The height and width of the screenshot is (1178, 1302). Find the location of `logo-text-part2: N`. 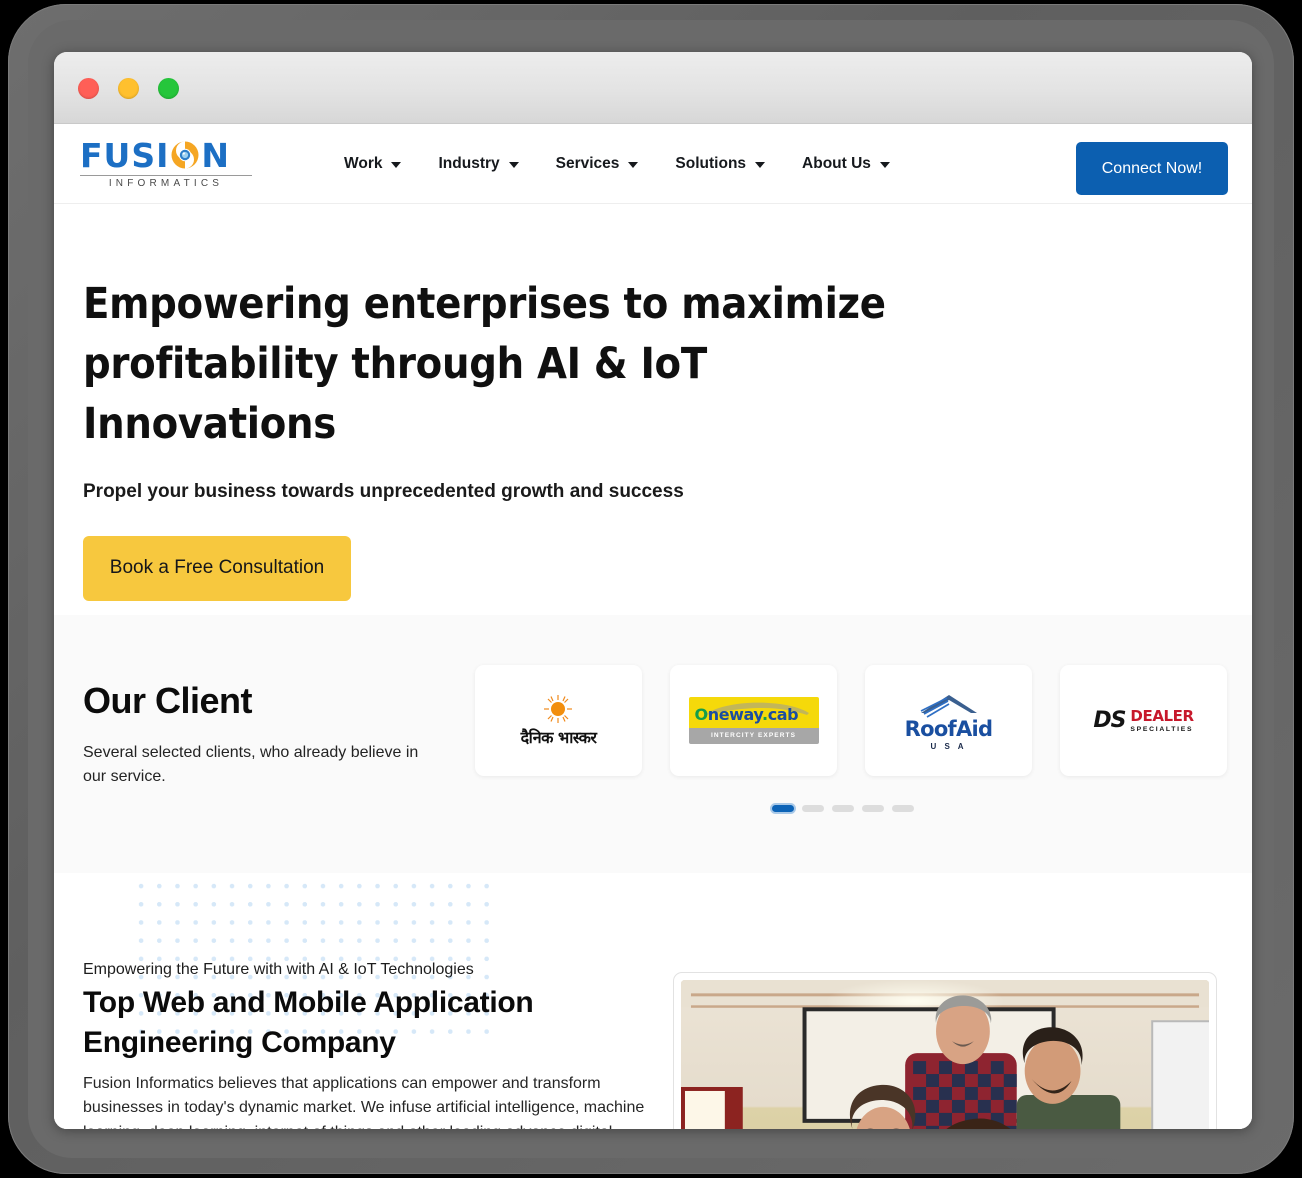

logo-text-part2: N is located at coordinates (216, 155).